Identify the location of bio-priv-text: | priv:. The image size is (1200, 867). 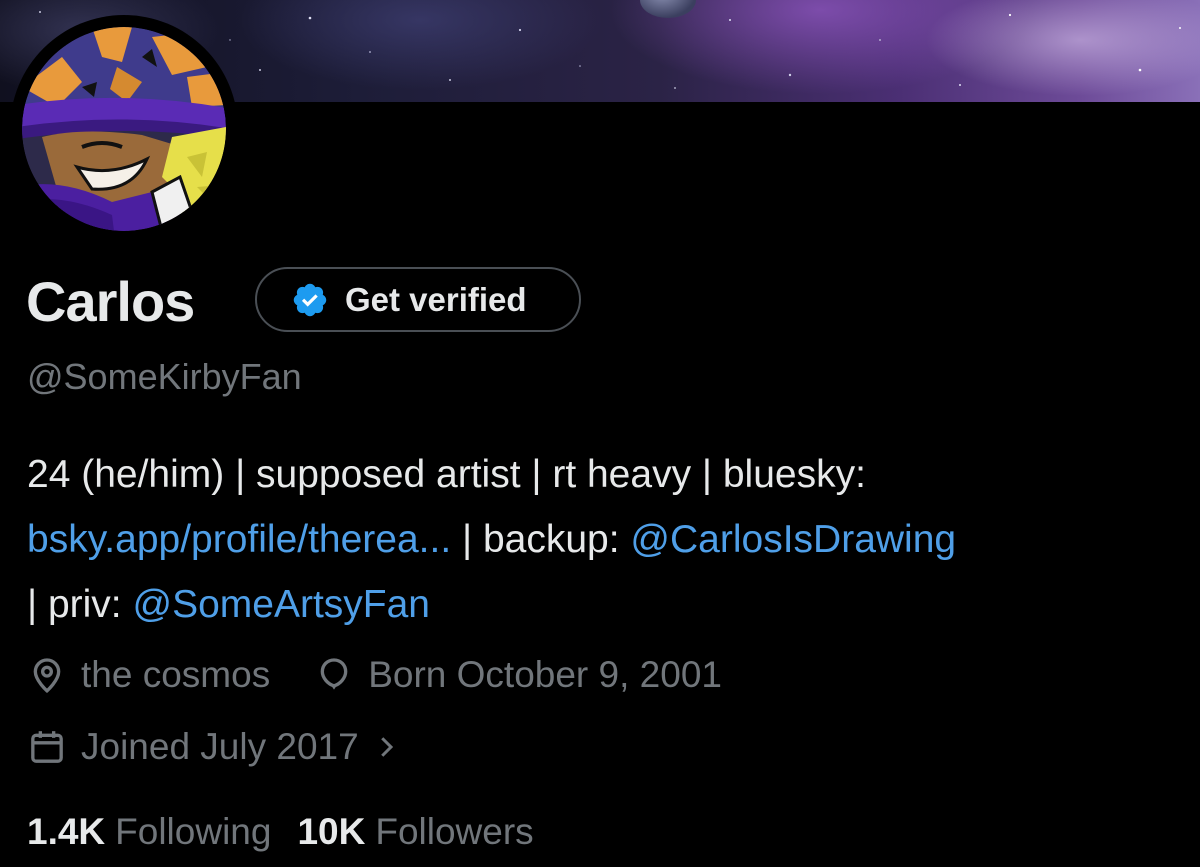
(80, 604).